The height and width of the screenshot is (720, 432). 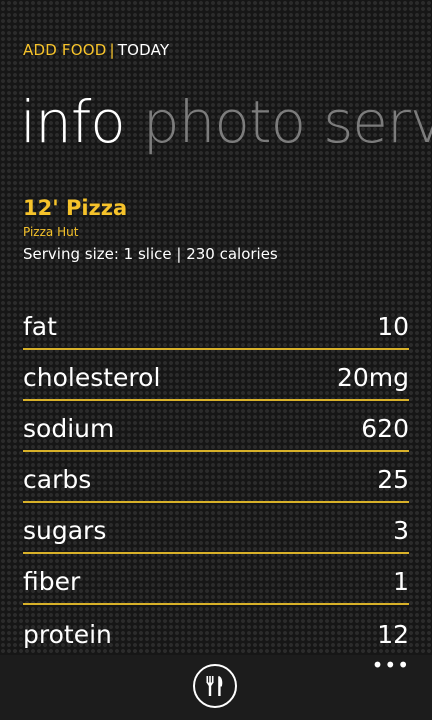 I want to click on fork-knife-icon, so click(x=214, y=686).